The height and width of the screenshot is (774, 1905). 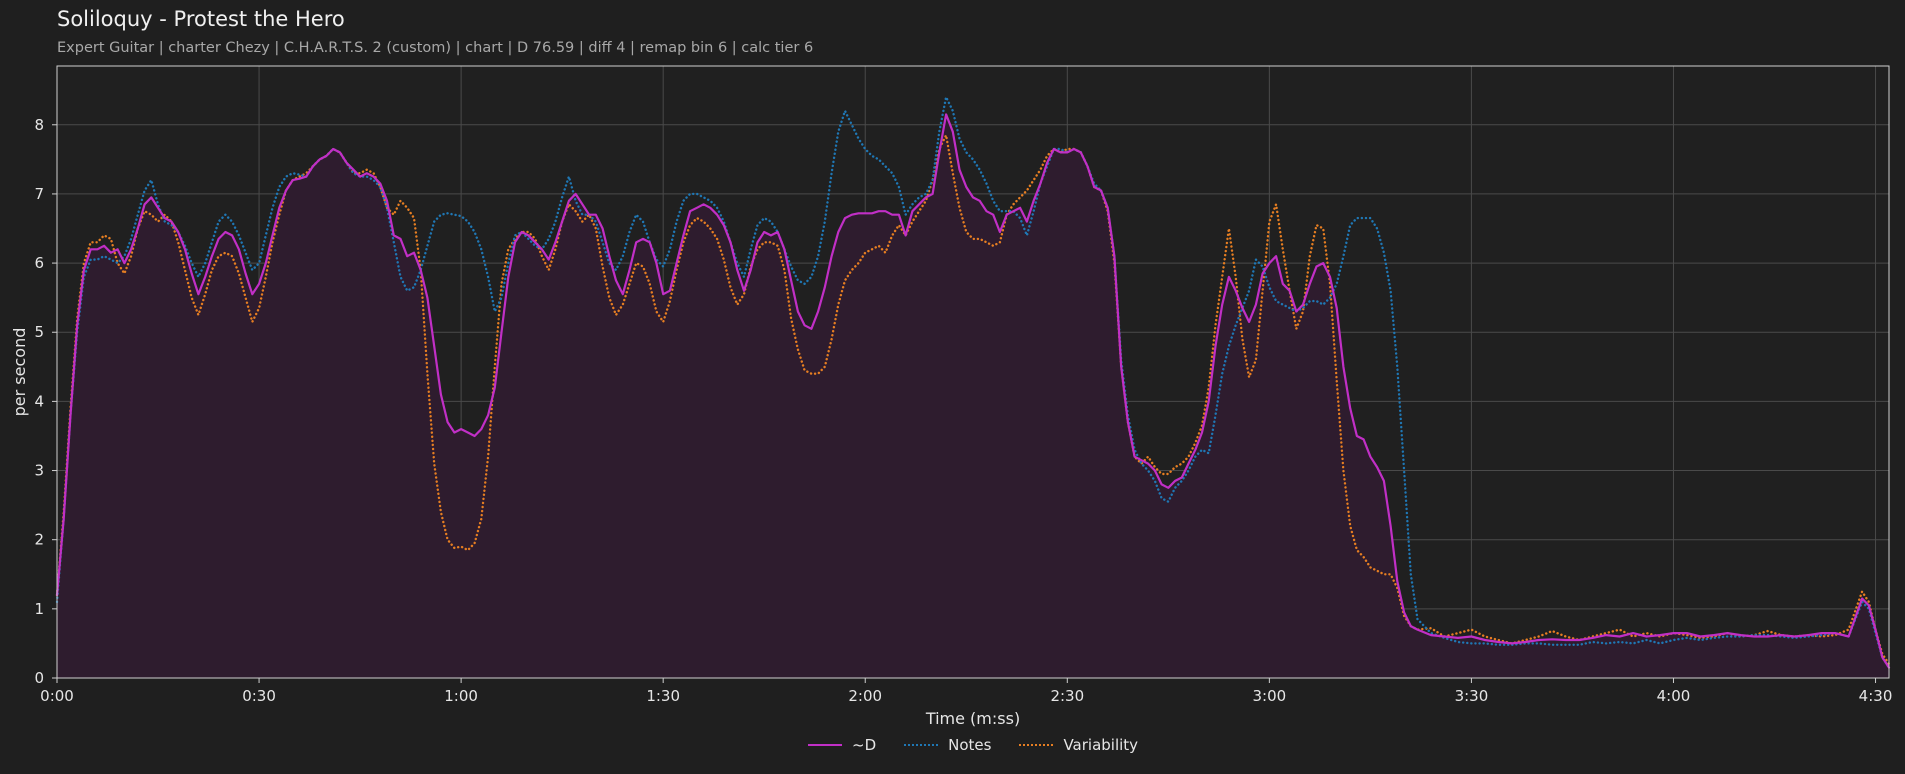 What do you see at coordinates (57, 696) in the screenshot?
I see `x-tick-label-0: 0:00` at bounding box center [57, 696].